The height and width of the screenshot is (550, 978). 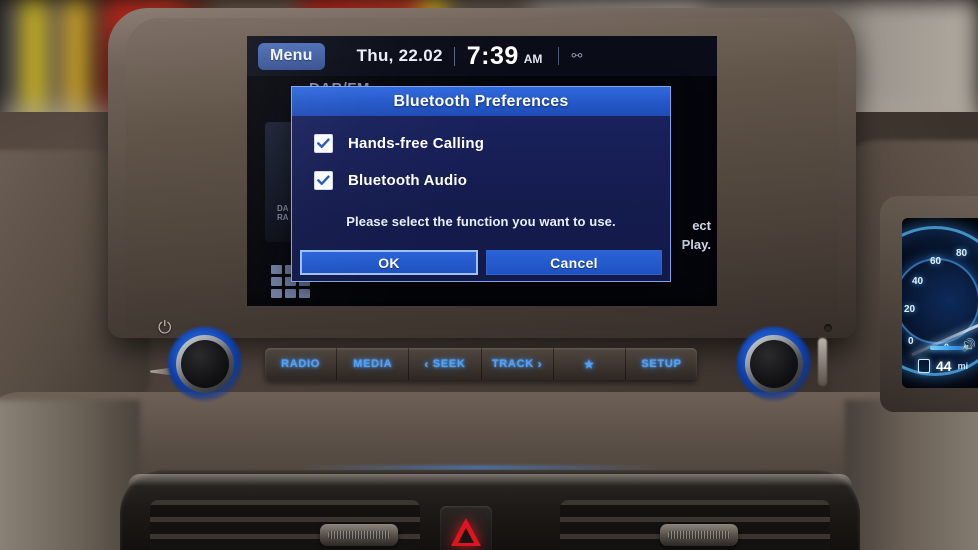 I want to click on setup-button: SETUP, so click(x=661, y=364).